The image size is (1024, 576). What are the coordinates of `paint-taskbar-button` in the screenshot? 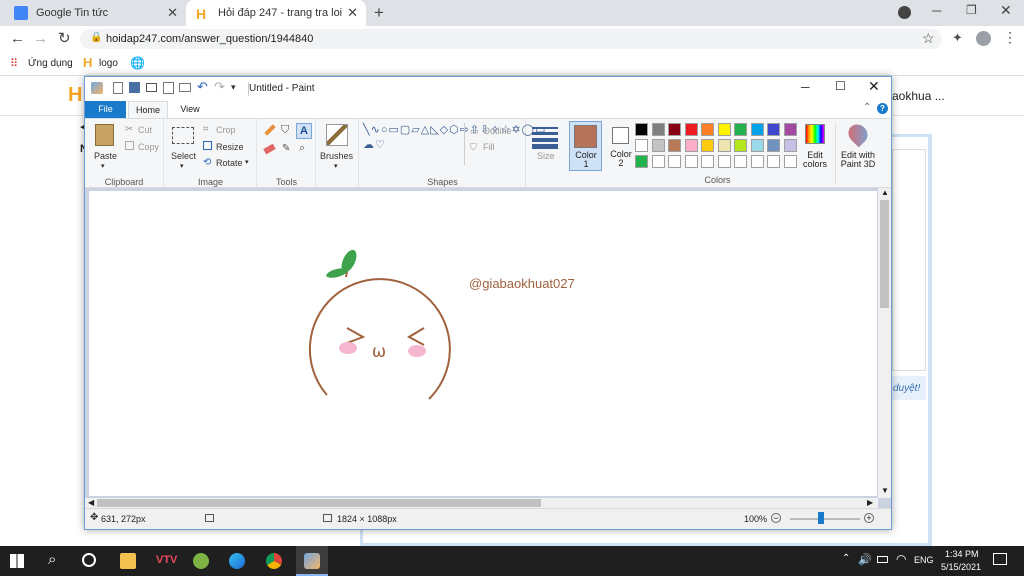 It's located at (312, 561).